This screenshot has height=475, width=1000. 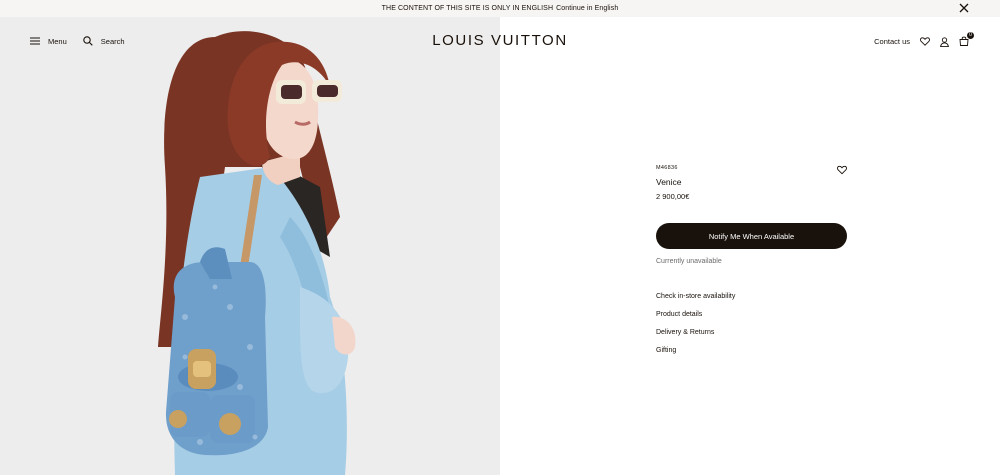 What do you see at coordinates (751, 350) in the screenshot?
I see `gifting-link: Gifting` at bounding box center [751, 350].